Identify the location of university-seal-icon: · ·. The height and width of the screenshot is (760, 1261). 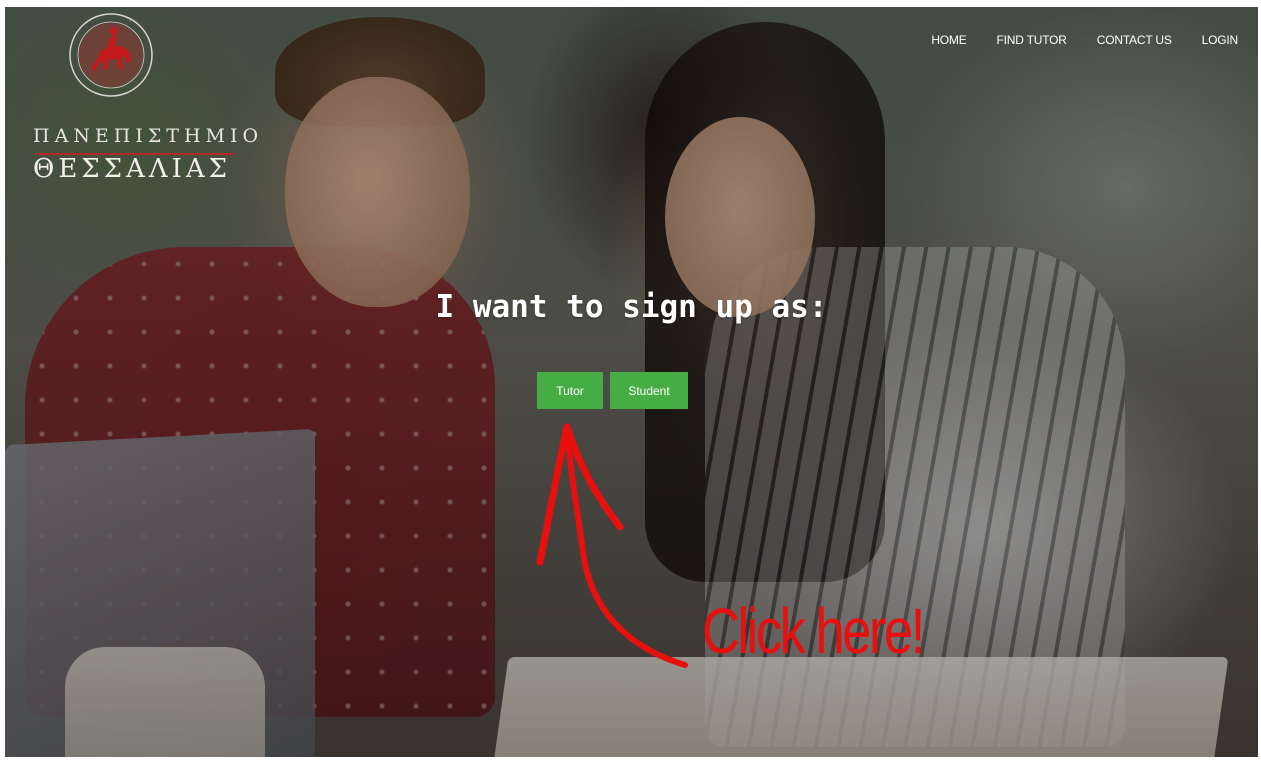
(111, 55).